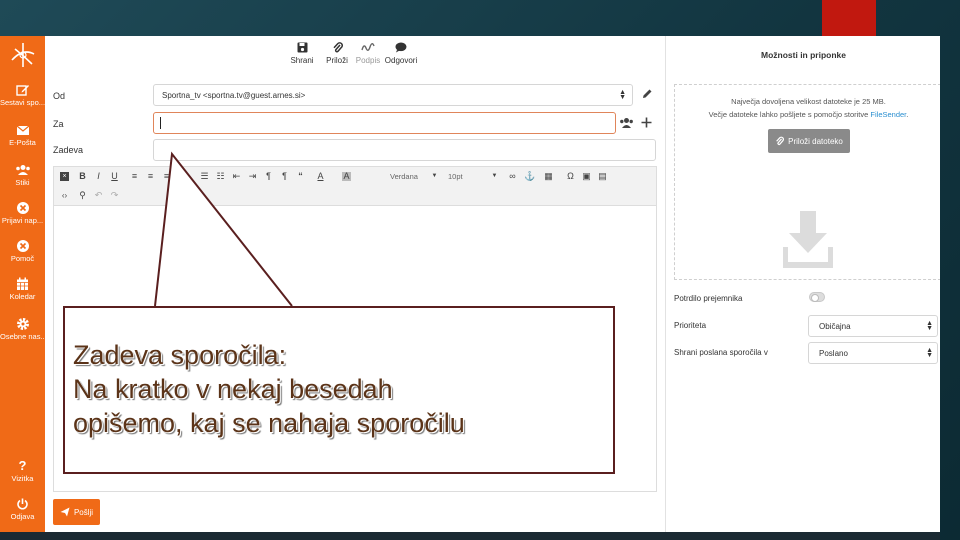  Describe the element at coordinates (888, 114) in the screenshot. I see `filesender-link: FileSender` at that location.